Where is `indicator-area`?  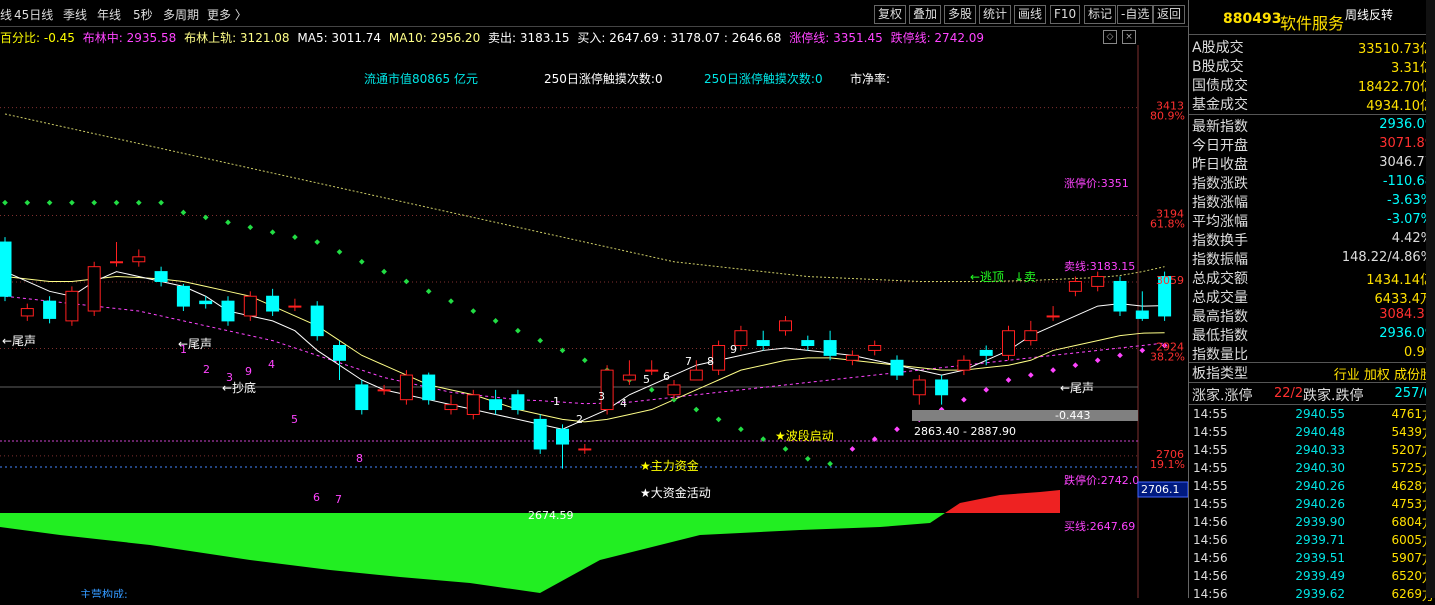
indicator-area is located at coordinates (530, 541).